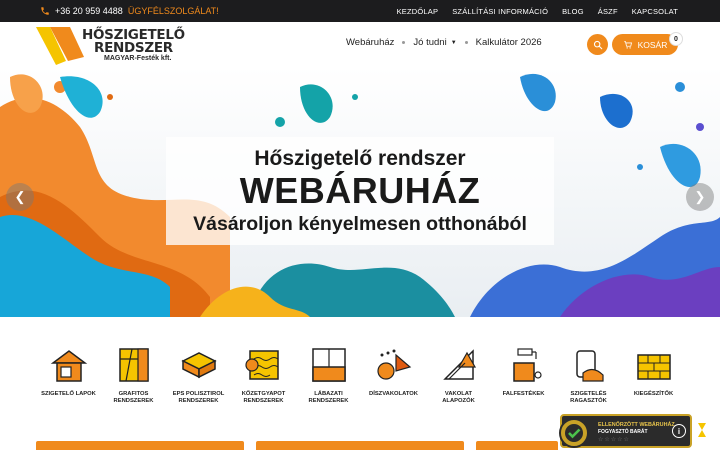 The width and height of the screenshot is (720, 451). I want to click on phone-icon, so click(45, 11).